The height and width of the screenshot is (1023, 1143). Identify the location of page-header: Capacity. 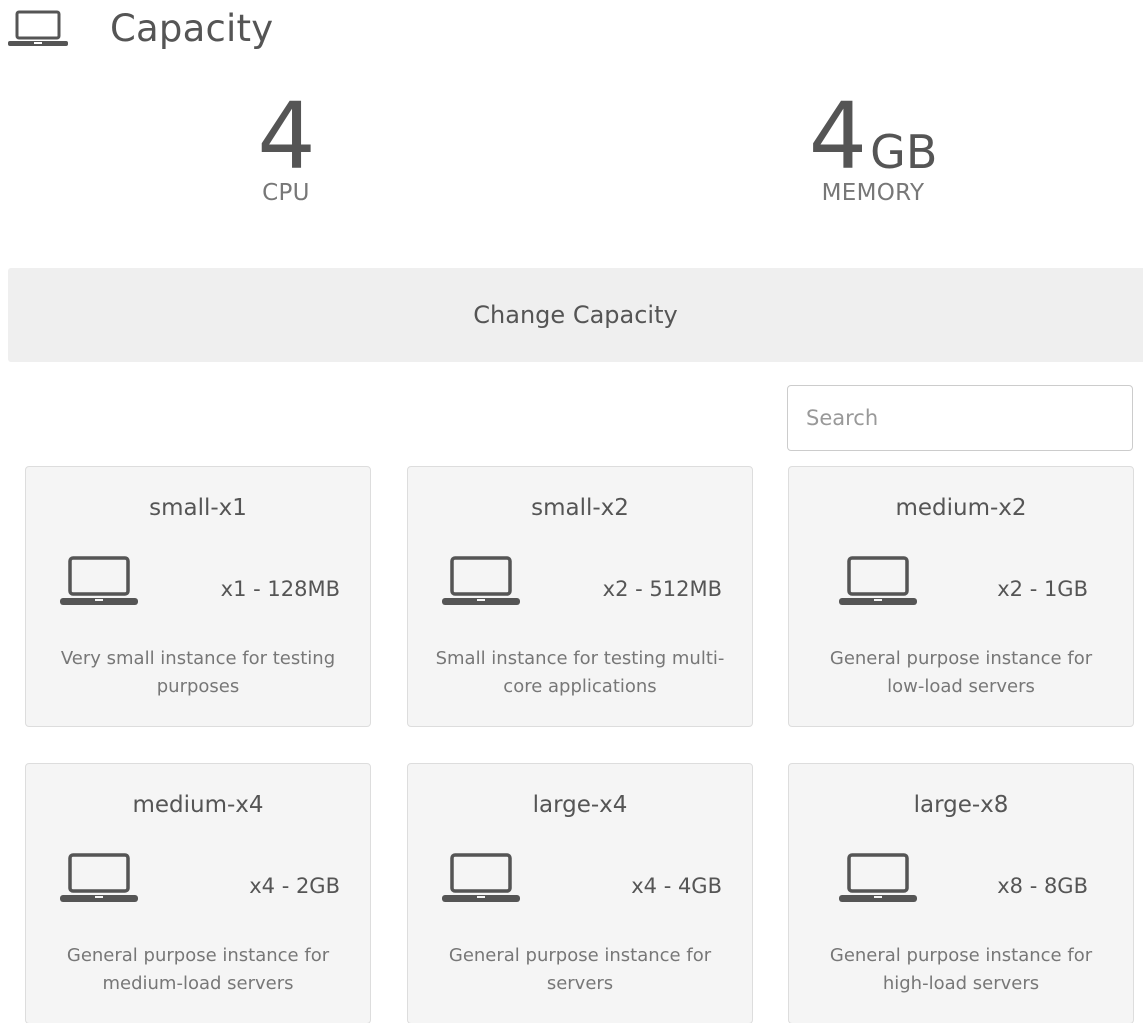
(140, 28).